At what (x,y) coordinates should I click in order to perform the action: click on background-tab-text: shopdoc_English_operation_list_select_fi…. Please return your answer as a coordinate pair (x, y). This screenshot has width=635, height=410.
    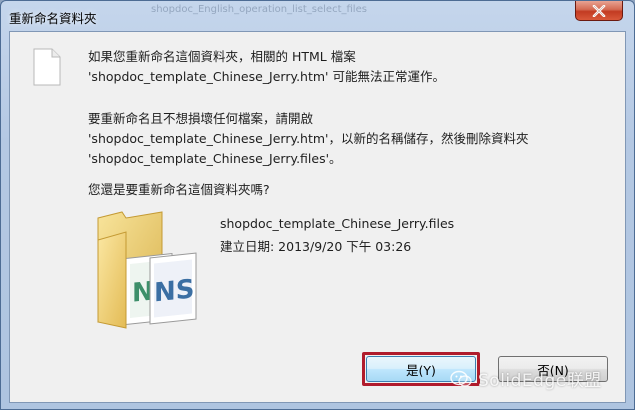
    Looking at the image, I should click on (259, 9).